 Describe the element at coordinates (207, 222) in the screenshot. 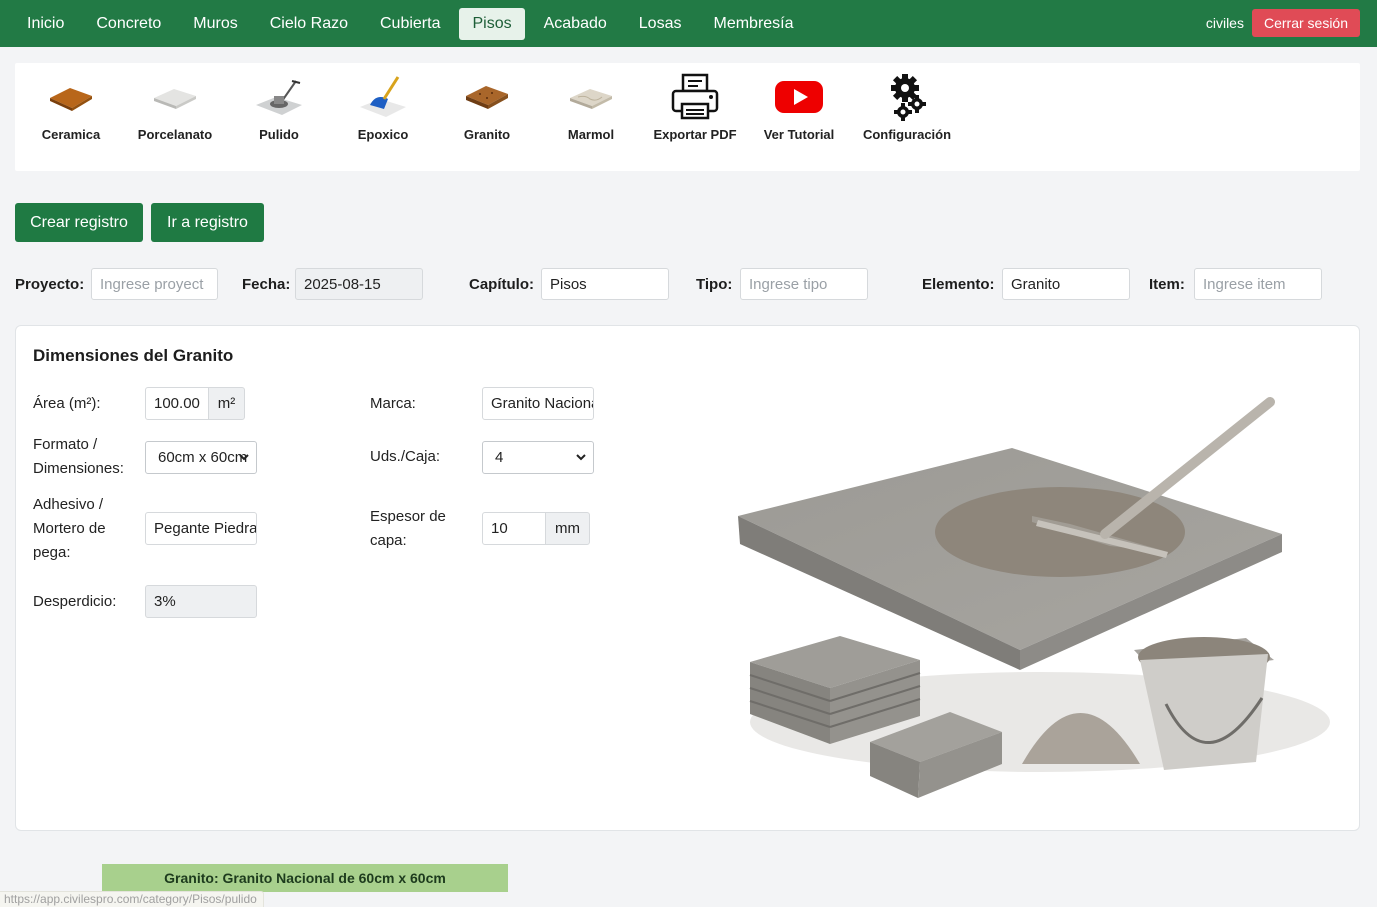

I see `goto-record-button: Ir a registro` at that location.